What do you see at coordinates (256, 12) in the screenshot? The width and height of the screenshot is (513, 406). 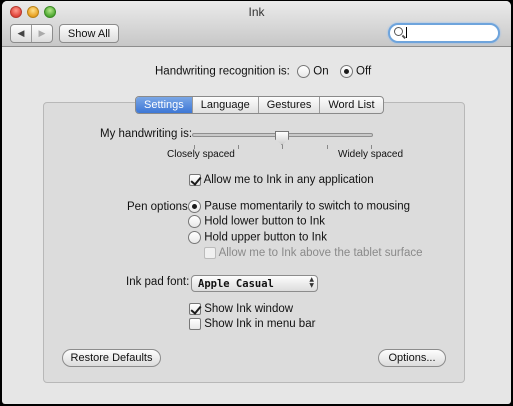 I see `window-title: Ink` at bounding box center [256, 12].